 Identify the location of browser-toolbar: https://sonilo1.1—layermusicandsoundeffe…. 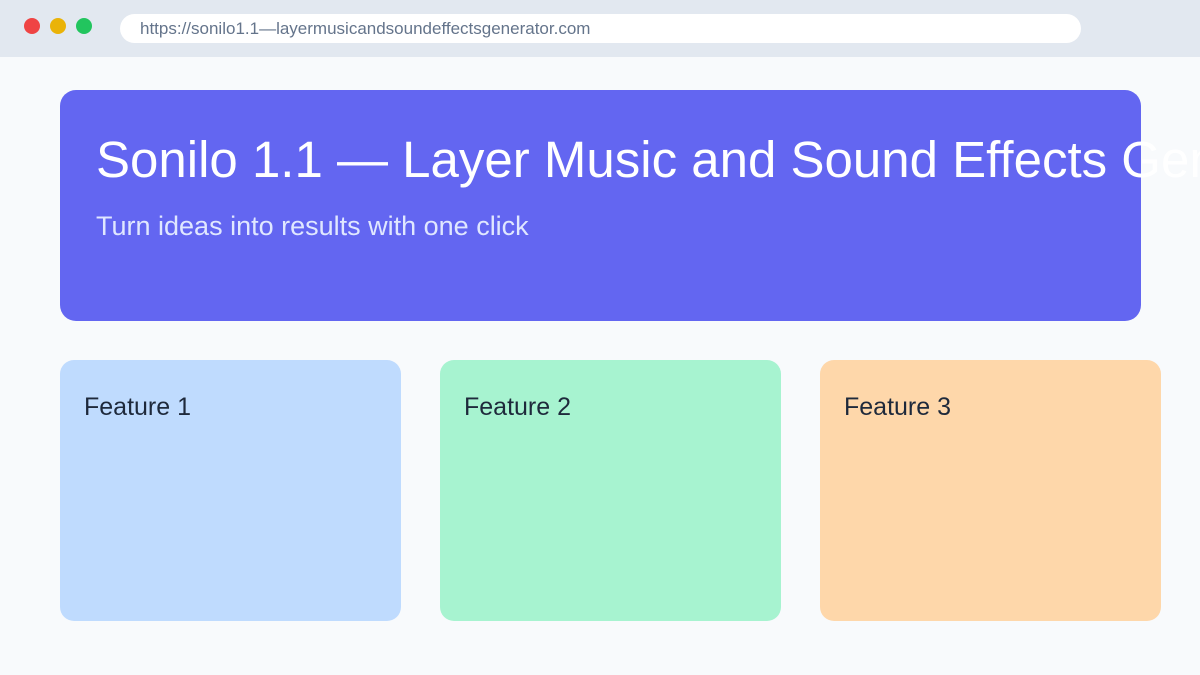
(600, 28).